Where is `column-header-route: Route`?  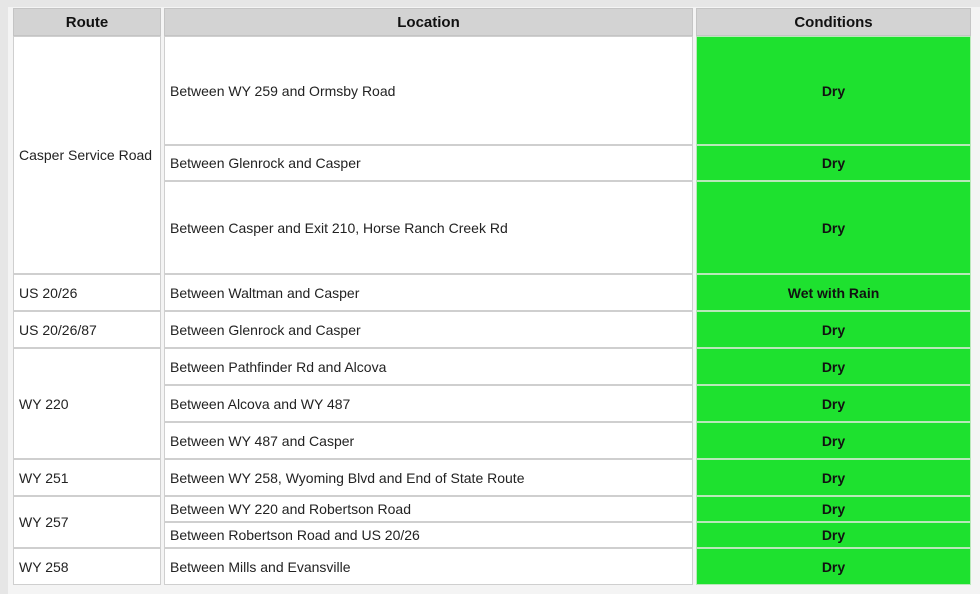
column-header-route: Route is located at coordinates (87, 22).